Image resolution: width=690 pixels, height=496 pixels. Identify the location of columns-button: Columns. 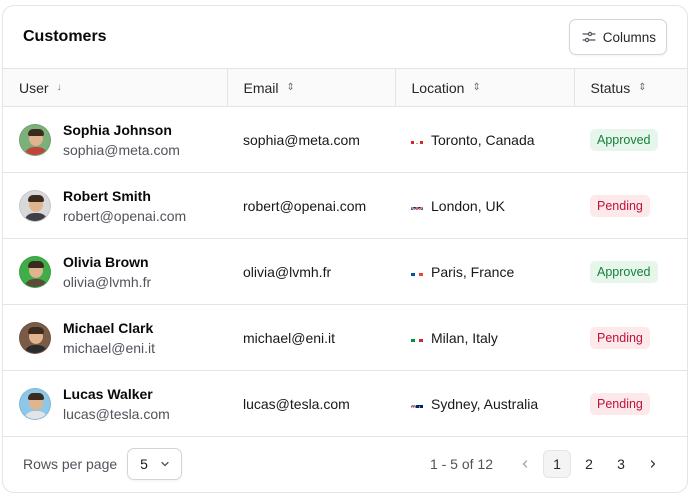
(617, 37).